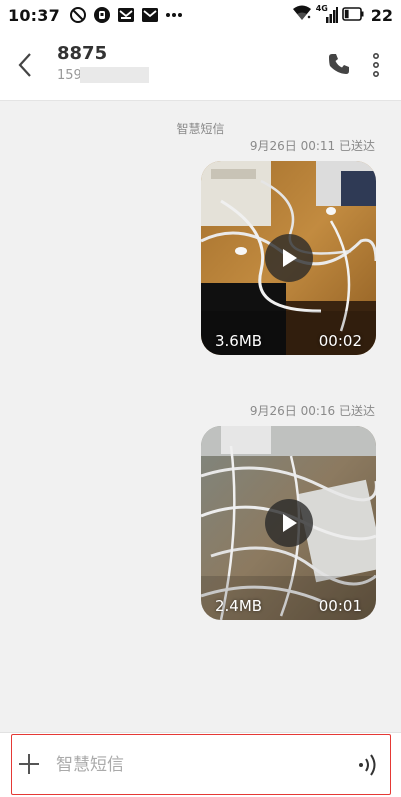 The width and height of the screenshot is (401, 797). Describe the element at coordinates (381, 15) in the screenshot. I see `battery-percentage: 22` at that location.